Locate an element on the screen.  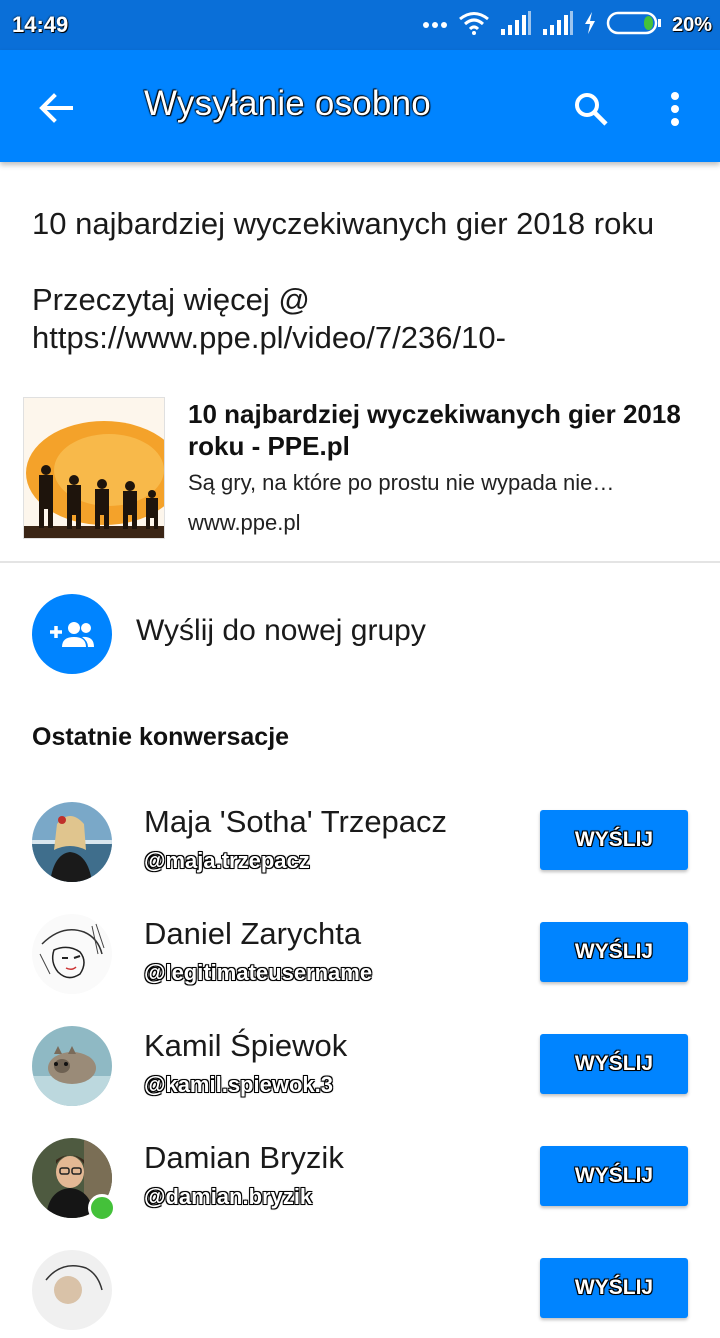
contact-handle: @maja.trzepacz is located at coordinates (227, 860).